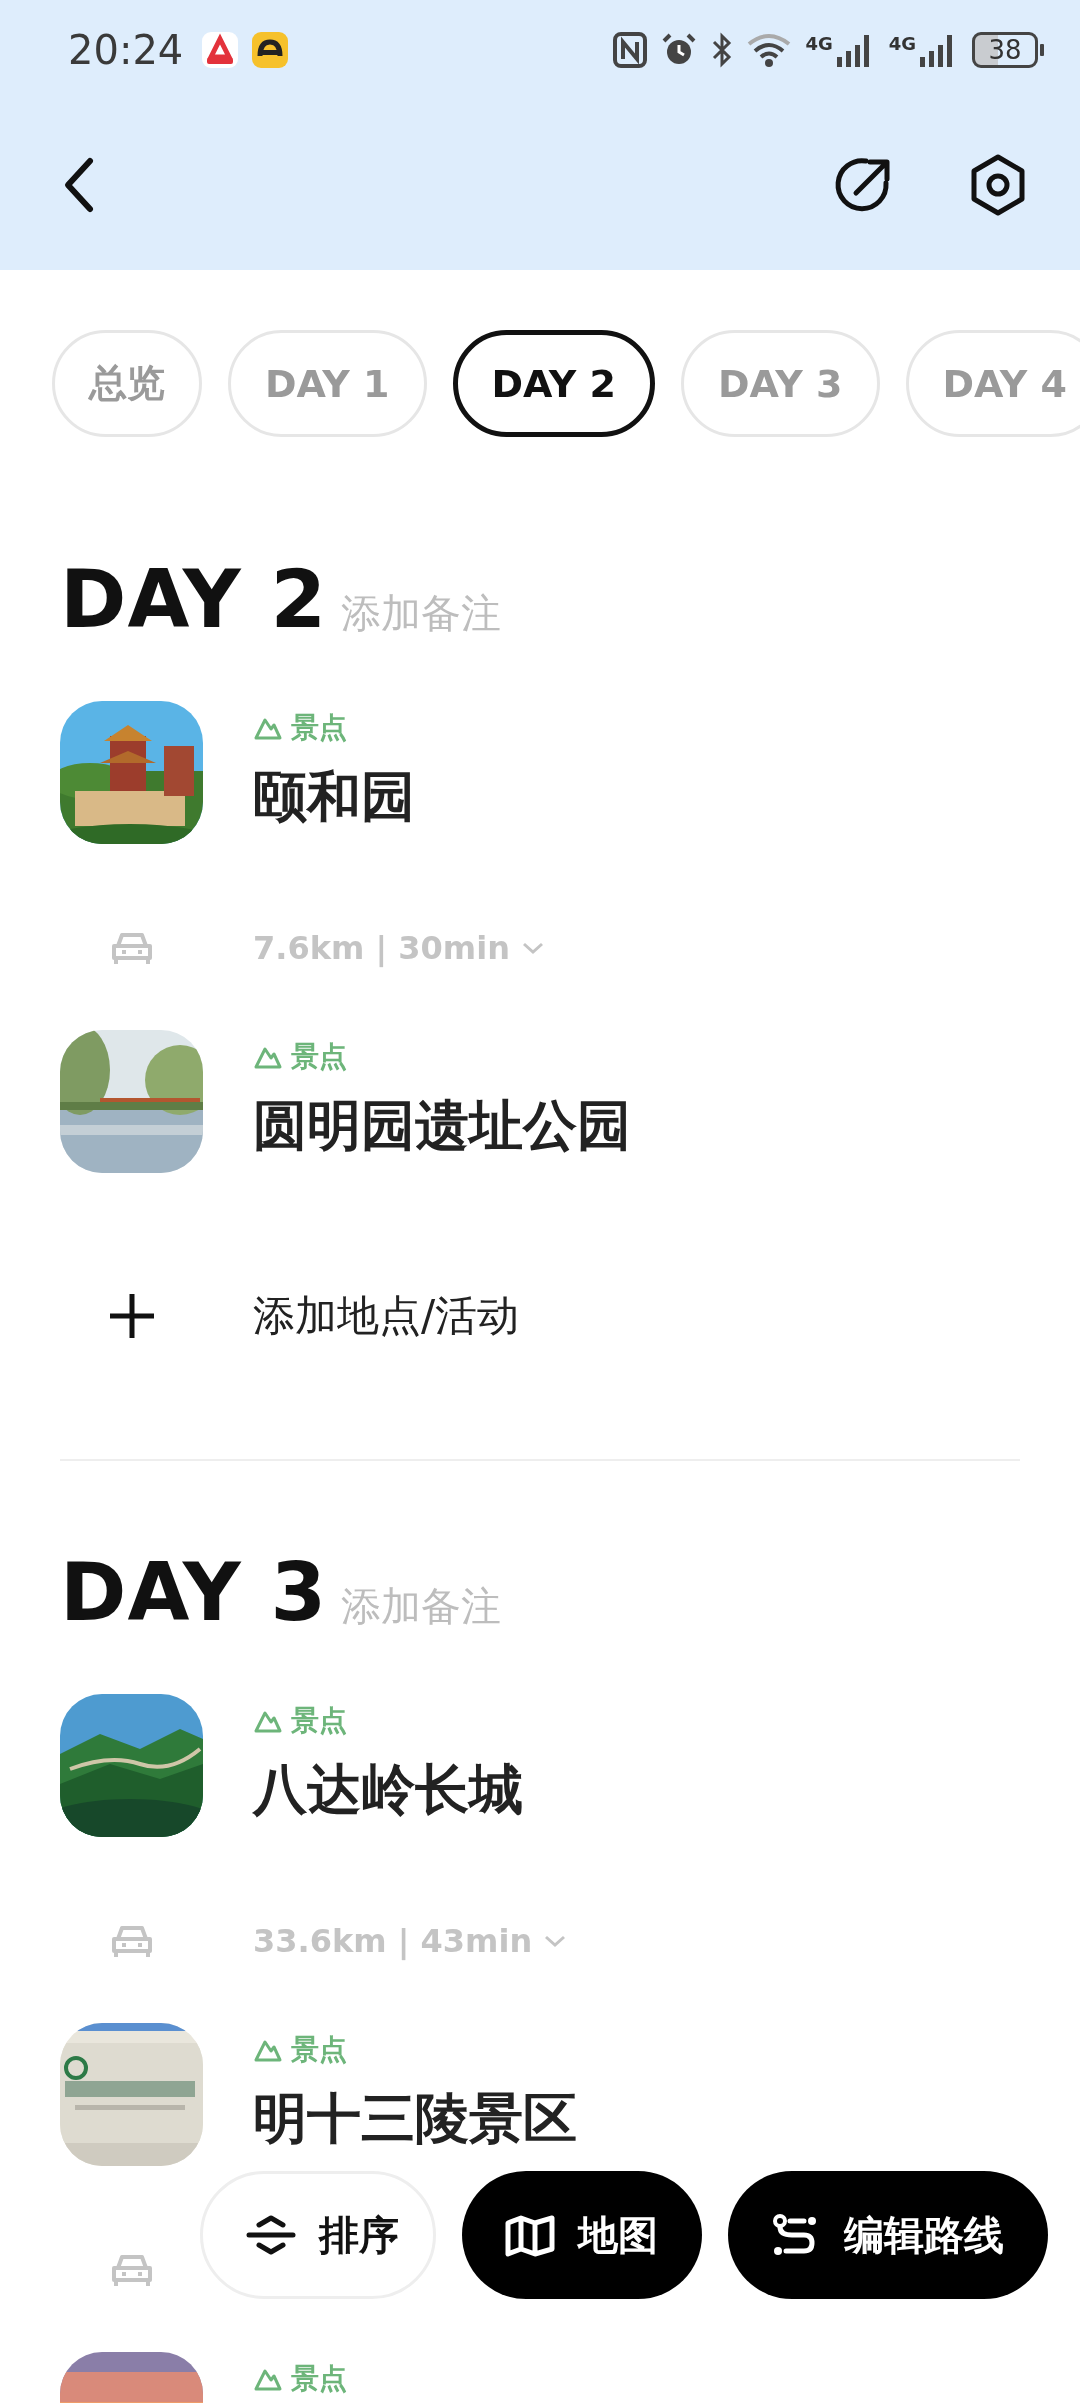  What do you see at coordinates (888, 2235) in the screenshot?
I see `route-button: 编辑路线` at bounding box center [888, 2235].